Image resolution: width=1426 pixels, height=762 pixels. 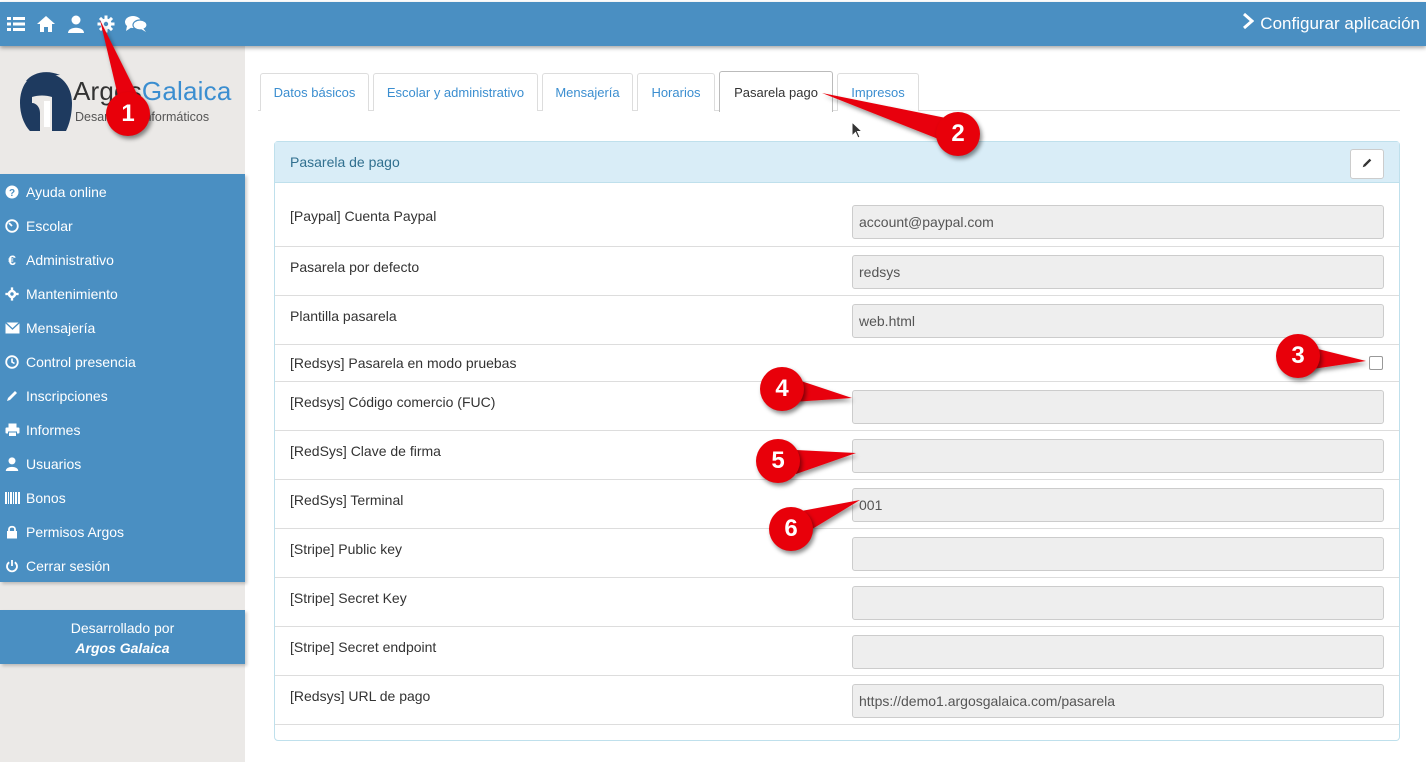 I want to click on user-icon, so click(x=76, y=24).